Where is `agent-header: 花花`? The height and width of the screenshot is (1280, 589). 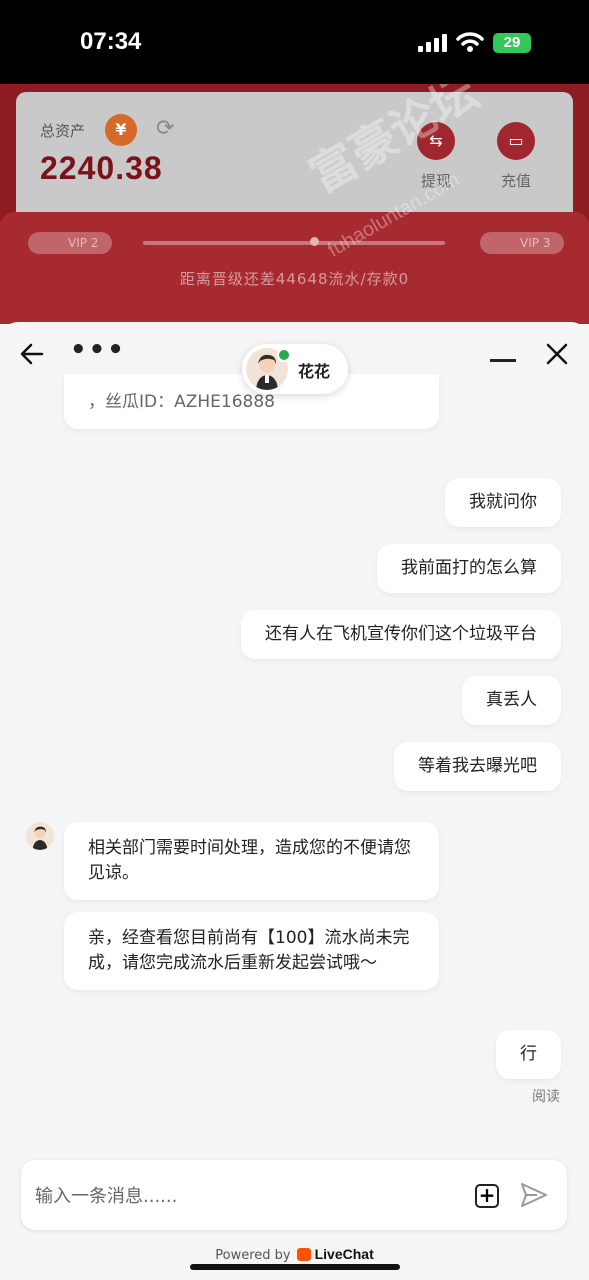 agent-header: 花花 is located at coordinates (295, 369).